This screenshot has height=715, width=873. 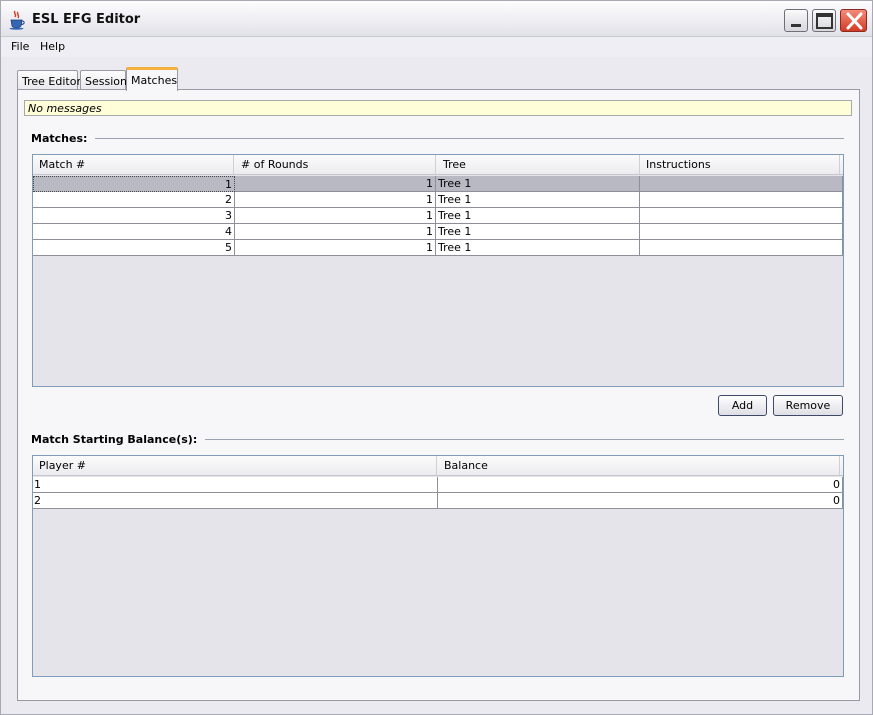 I want to click on window-title: ESL EFG Editor, so click(x=86, y=19).